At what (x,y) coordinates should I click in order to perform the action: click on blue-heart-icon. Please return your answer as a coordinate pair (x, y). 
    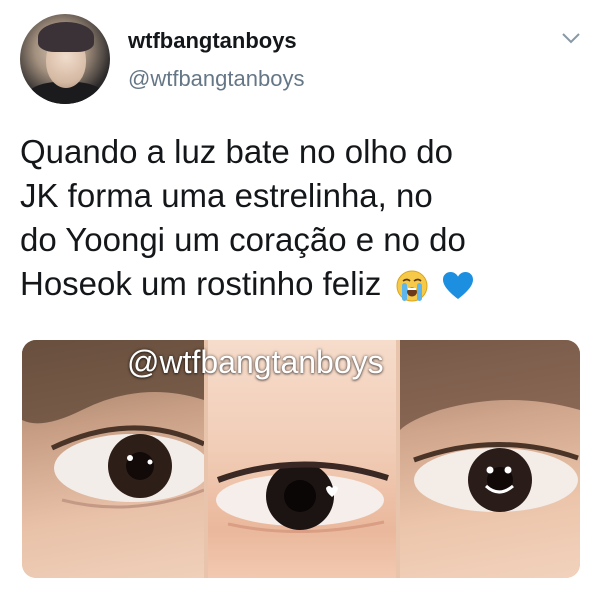
    Looking at the image, I should click on (457, 286).